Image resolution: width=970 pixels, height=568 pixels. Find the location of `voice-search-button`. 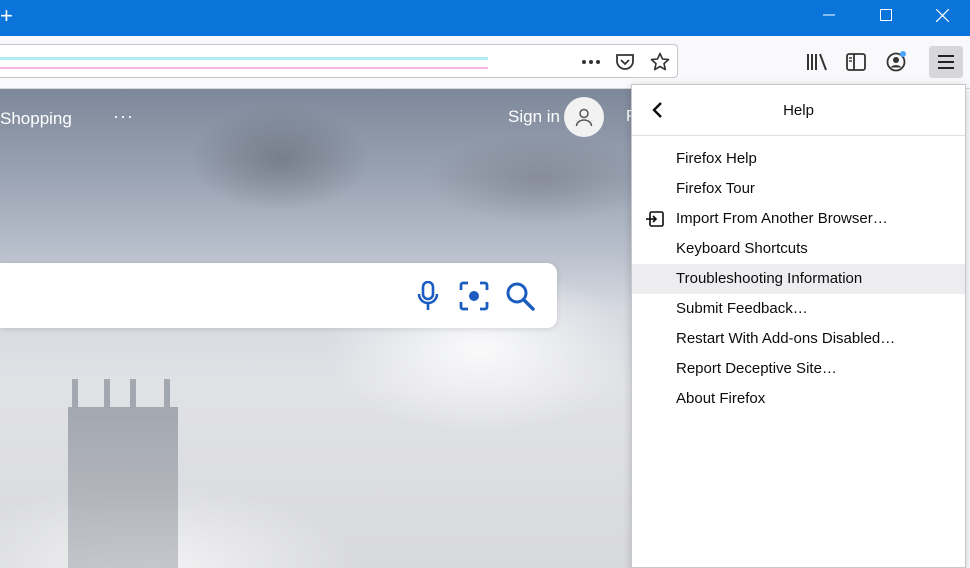

voice-search-button is located at coordinates (428, 296).